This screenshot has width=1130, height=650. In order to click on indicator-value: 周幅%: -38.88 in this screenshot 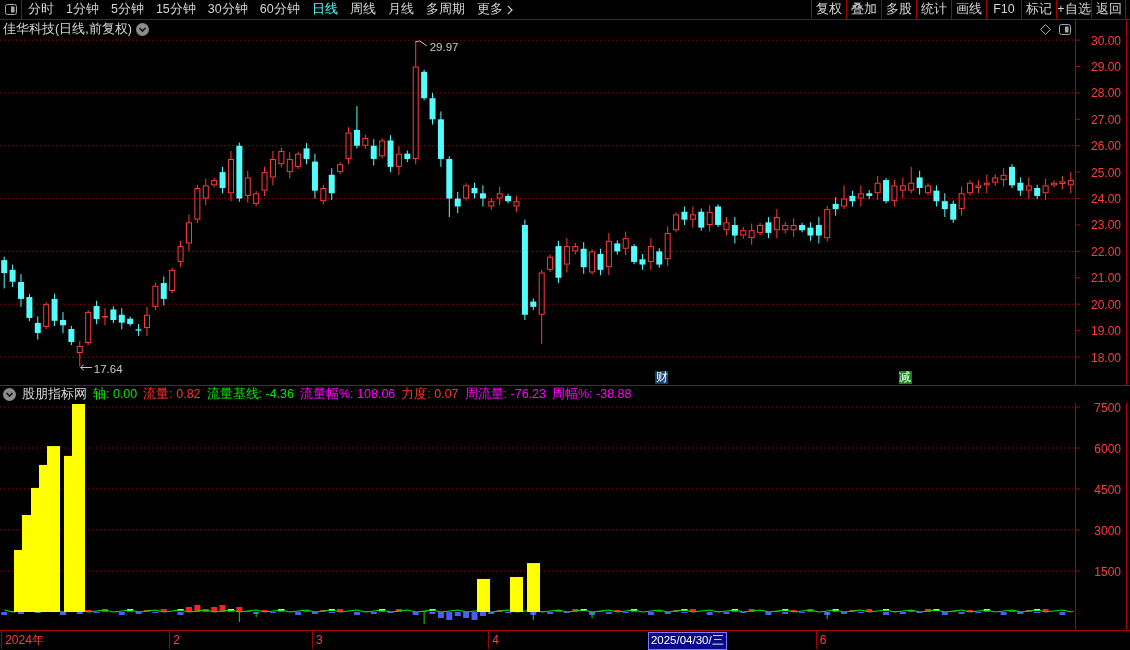, I will do `click(591, 394)`.